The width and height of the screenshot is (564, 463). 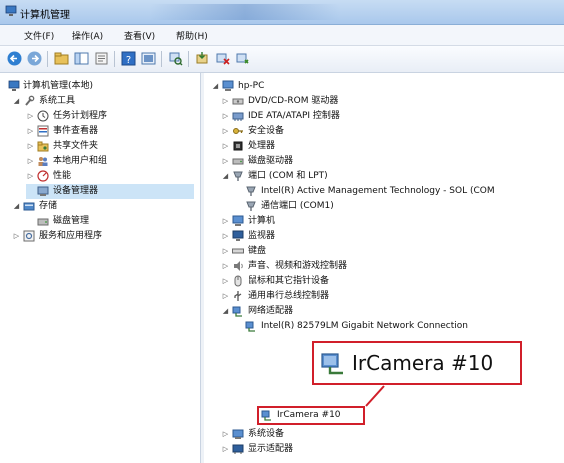 I want to click on up-folder-icon, so click(x=61, y=58).